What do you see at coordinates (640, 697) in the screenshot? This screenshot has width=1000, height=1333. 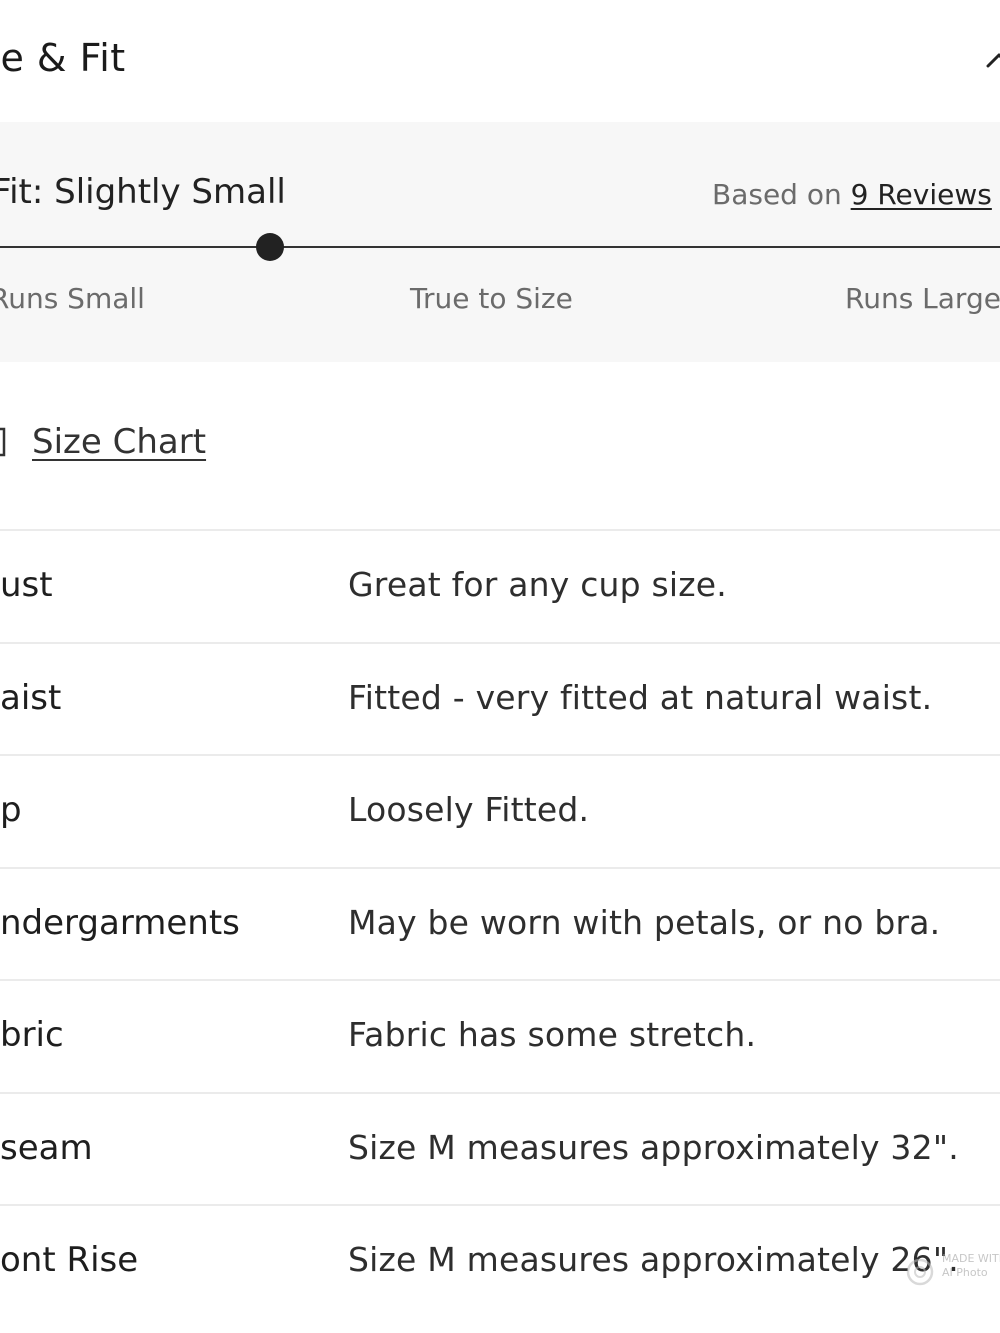 I see `row-value: Fitted - very fitted at natural waist.` at bounding box center [640, 697].